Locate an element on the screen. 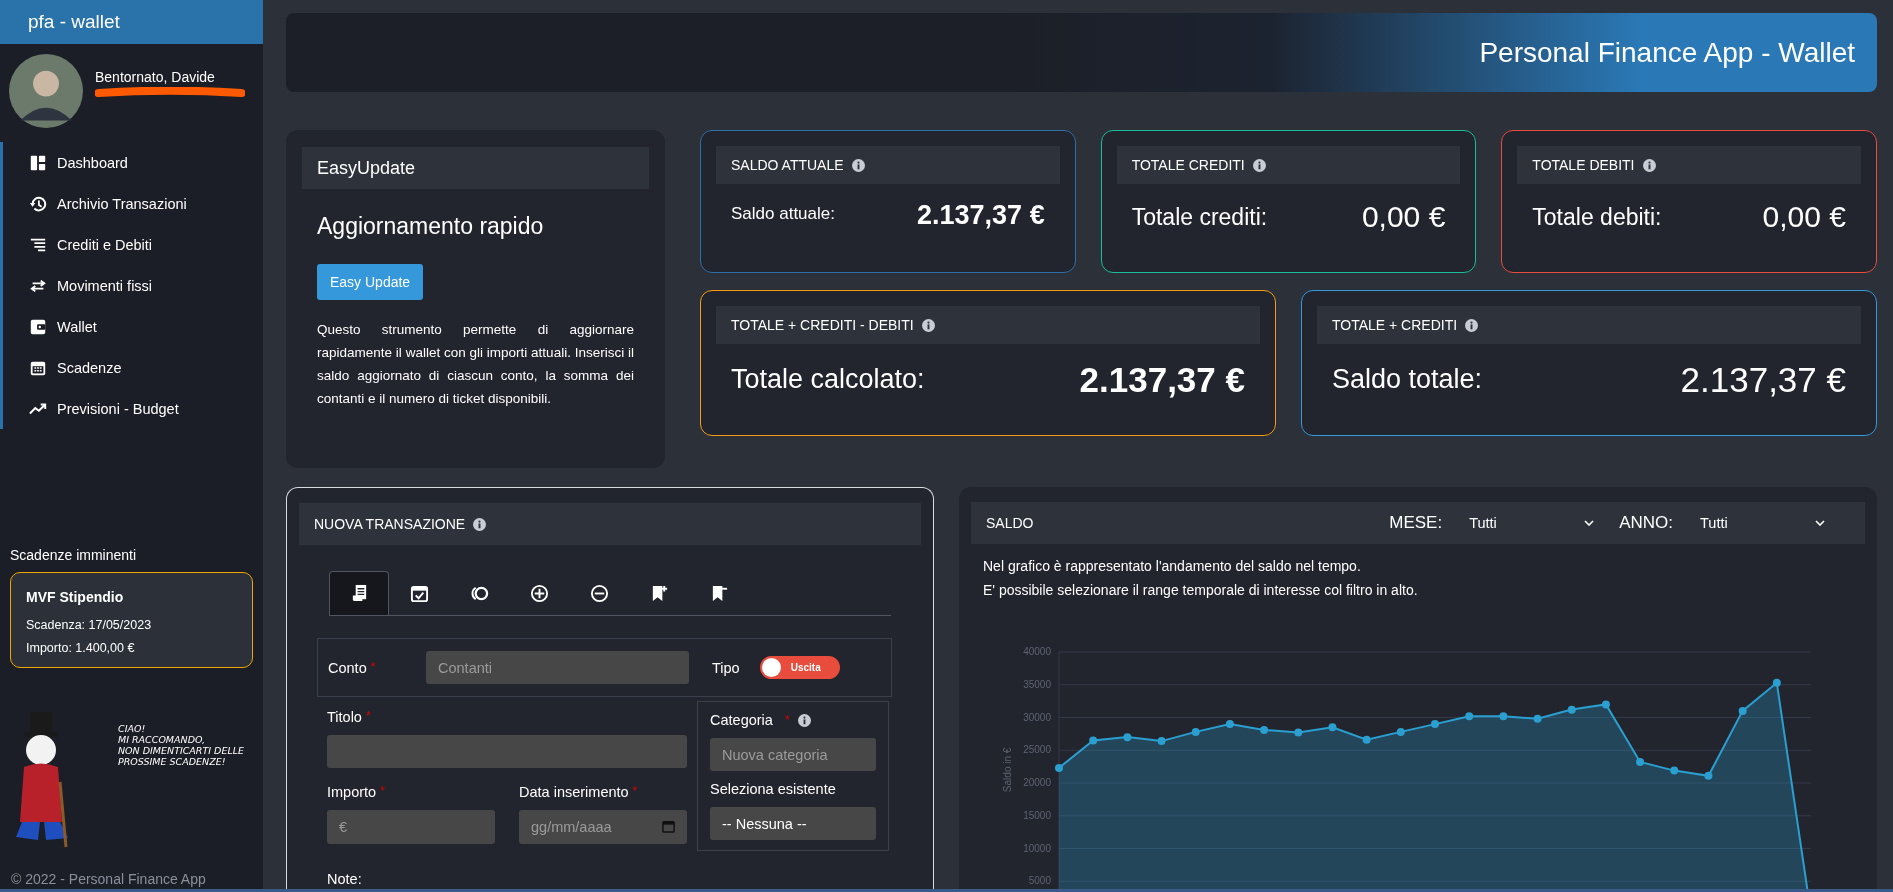 This screenshot has height=892, width=1893. card-title: TOTALE CREDITI is located at coordinates (1188, 165).